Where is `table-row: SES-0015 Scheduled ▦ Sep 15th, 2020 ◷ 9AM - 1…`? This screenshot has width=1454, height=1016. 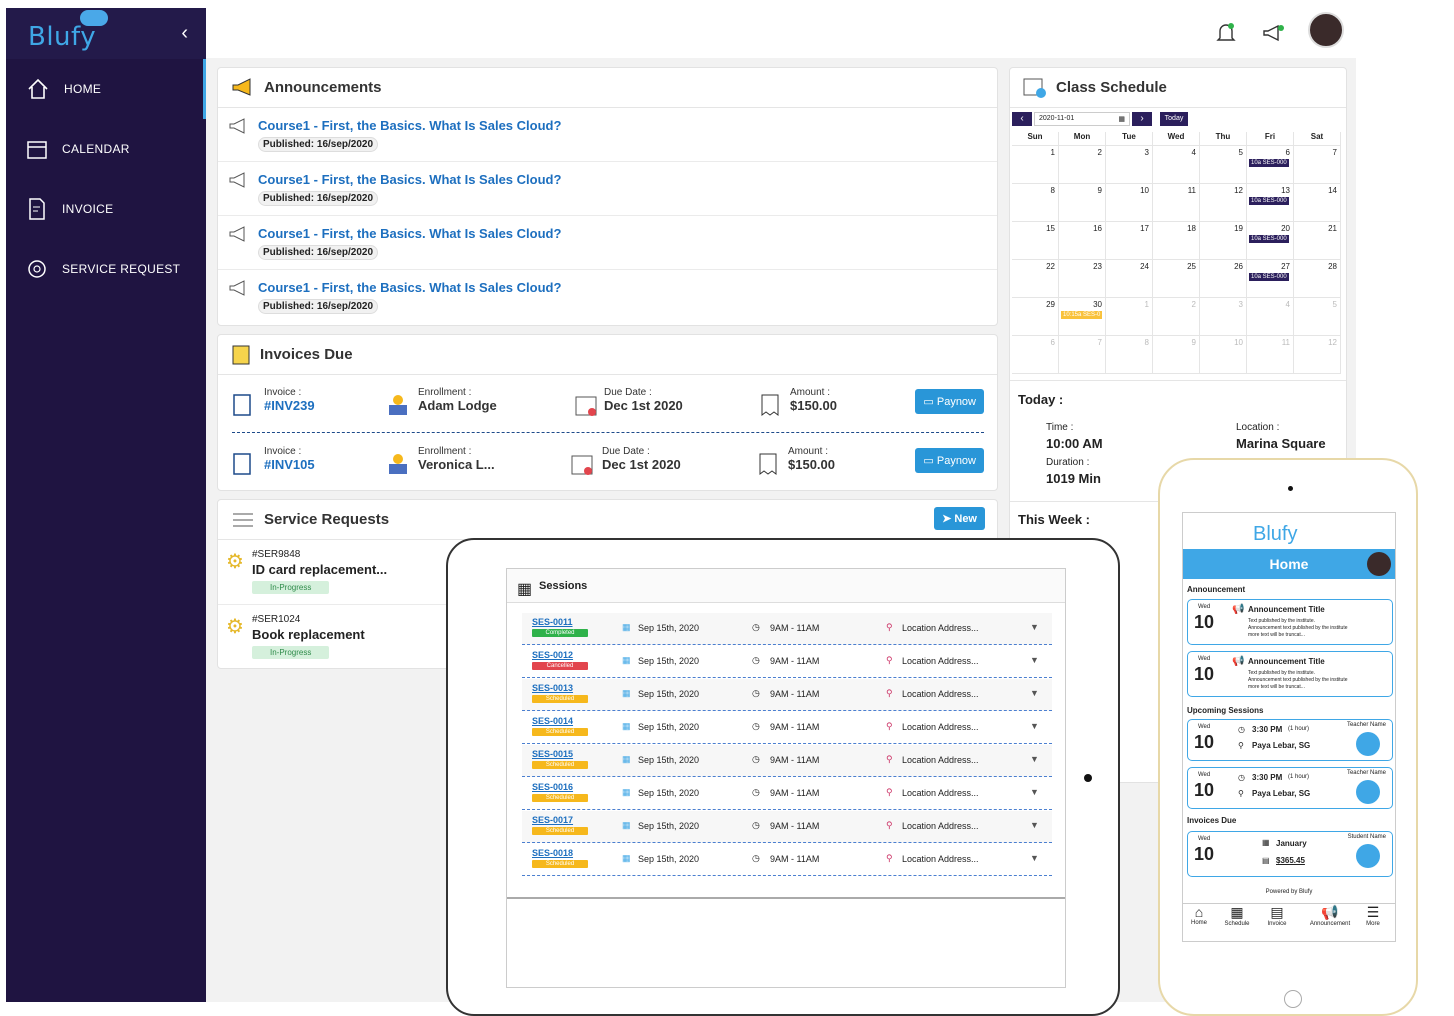
table-row: SES-0015 Scheduled ▦ Sep 15th, 2020 ◷ 9AM - 1… is located at coordinates (787, 761).